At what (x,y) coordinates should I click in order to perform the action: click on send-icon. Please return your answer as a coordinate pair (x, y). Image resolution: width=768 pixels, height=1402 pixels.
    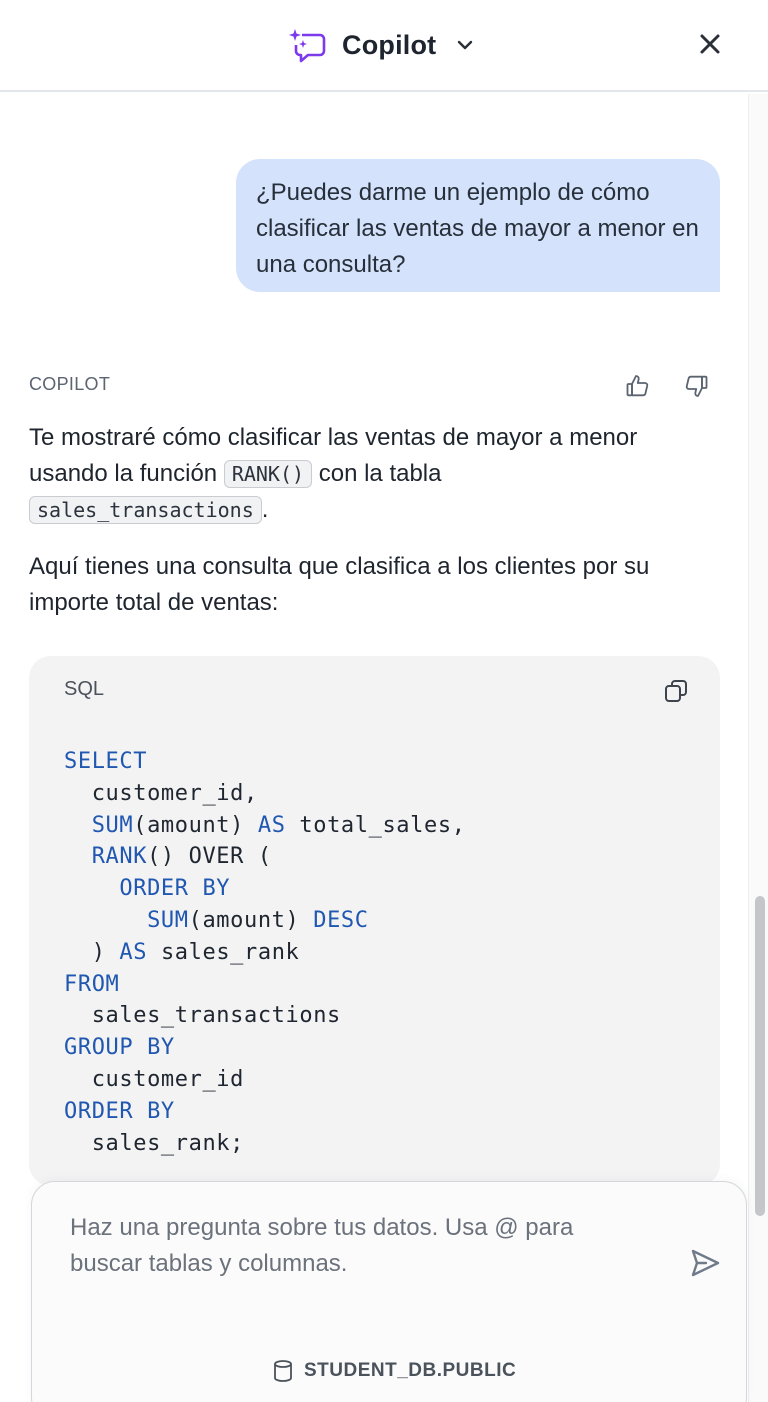
    Looking at the image, I should click on (705, 1263).